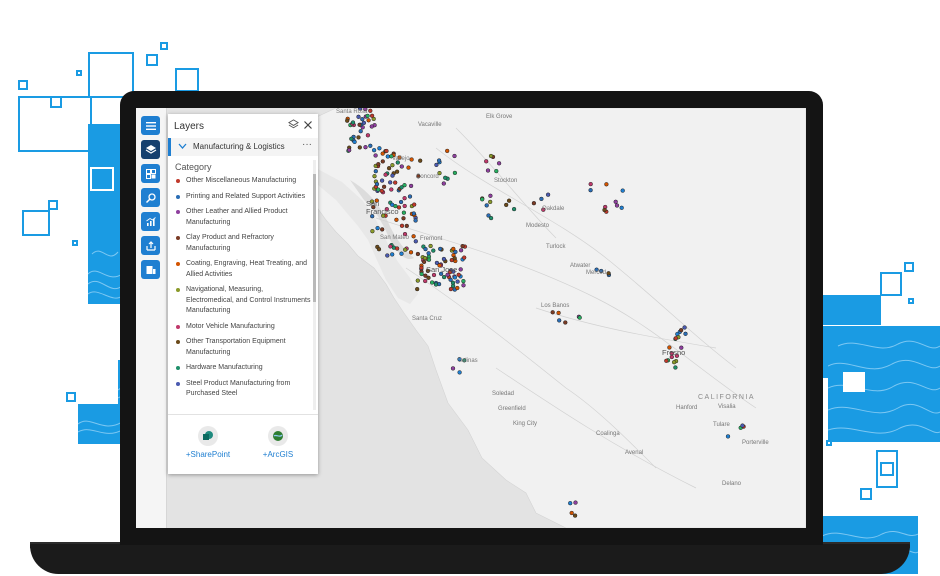  Describe the element at coordinates (314, 238) in the screenshot. I see `legend-scrollbar-thumb` at that location.